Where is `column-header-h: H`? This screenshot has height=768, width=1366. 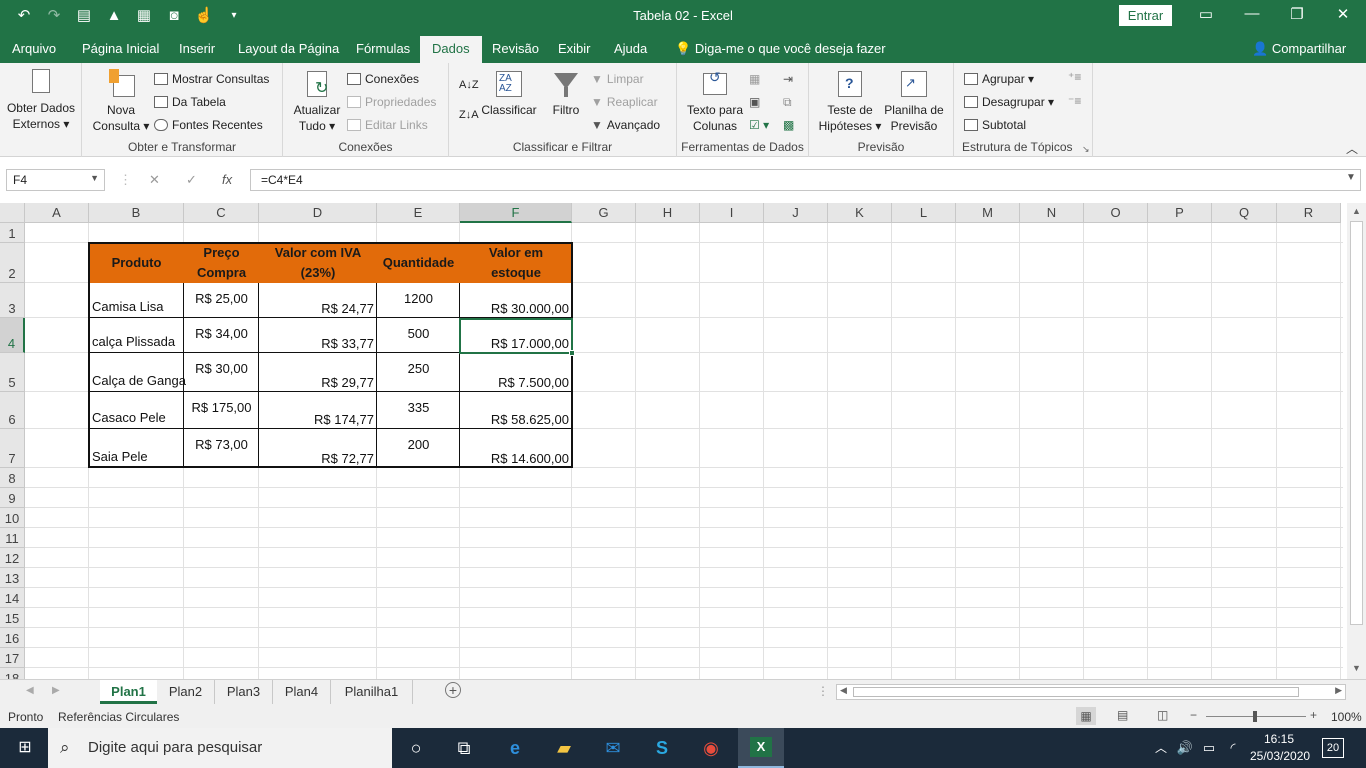 column-header-h: H is located at coordinates (668, 213).